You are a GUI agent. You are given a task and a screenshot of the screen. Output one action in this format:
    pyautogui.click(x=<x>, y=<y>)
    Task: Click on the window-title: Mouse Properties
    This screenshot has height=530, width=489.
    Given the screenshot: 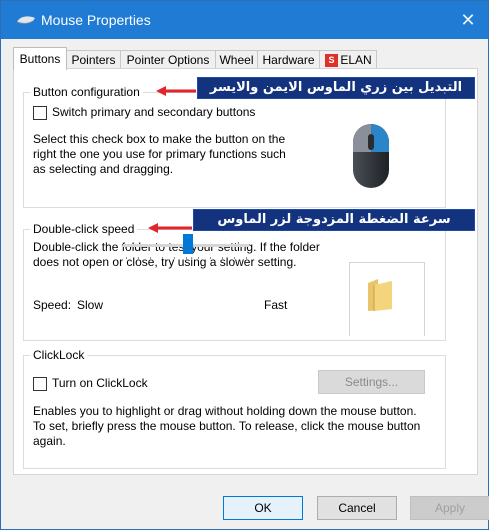 What is the action you would take?
    pyautogui.click(x=96, y=20)
    